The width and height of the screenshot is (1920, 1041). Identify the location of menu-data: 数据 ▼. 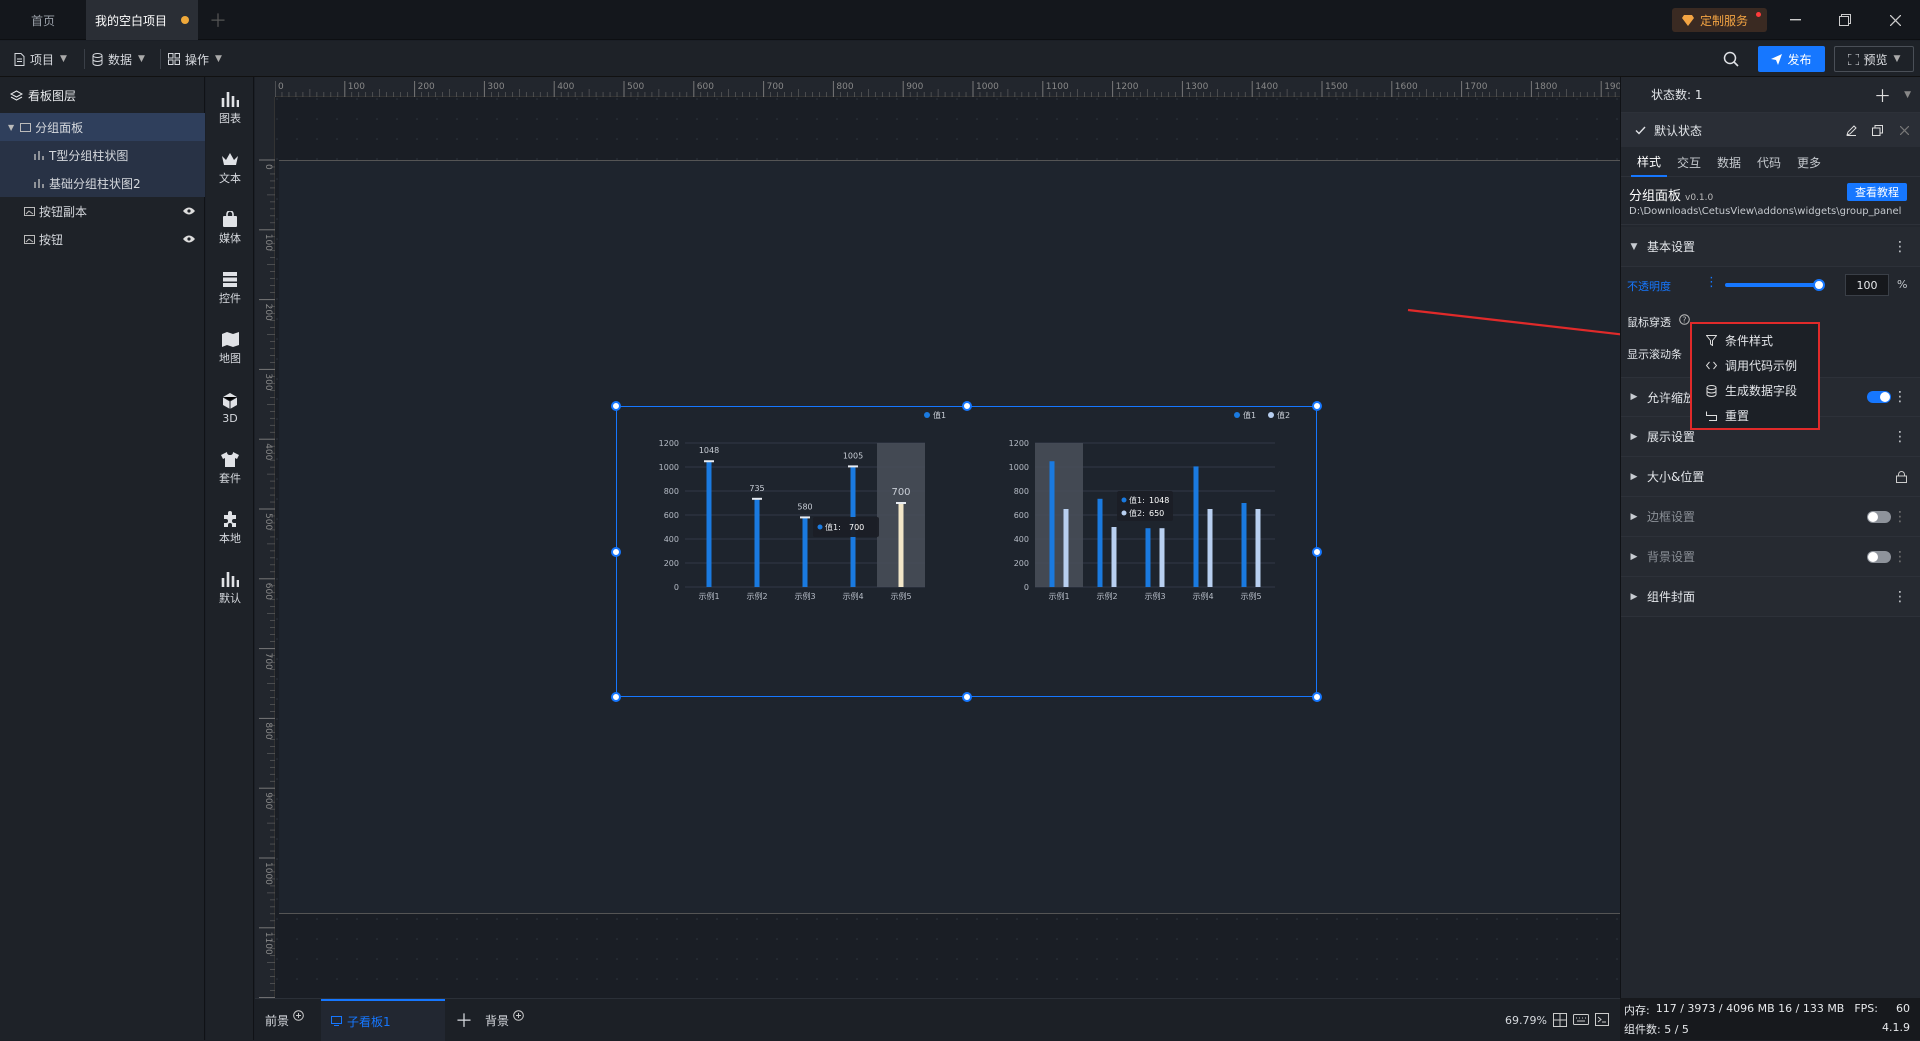
(118, 59).